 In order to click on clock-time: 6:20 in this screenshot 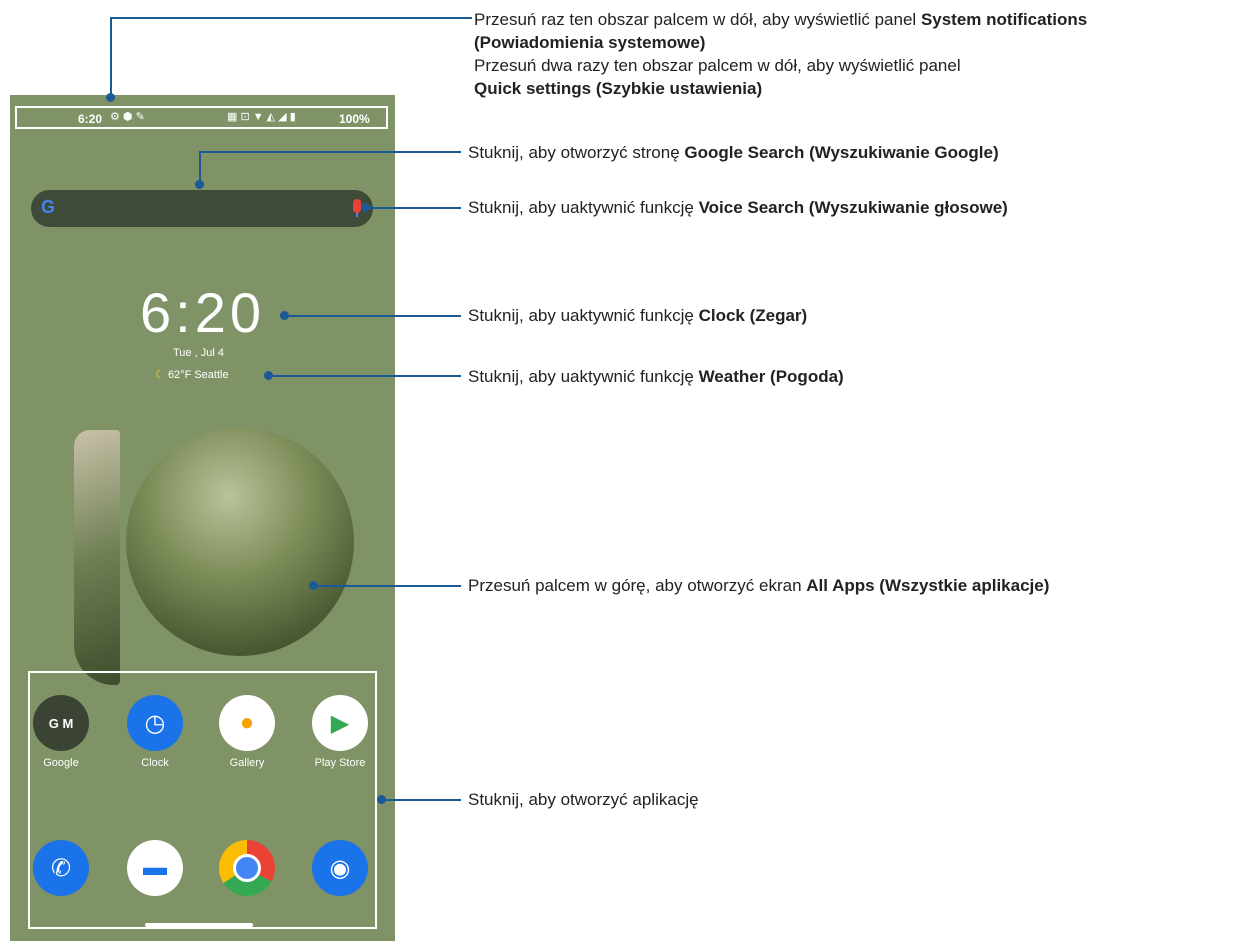, I will do `click(202, 312)`.